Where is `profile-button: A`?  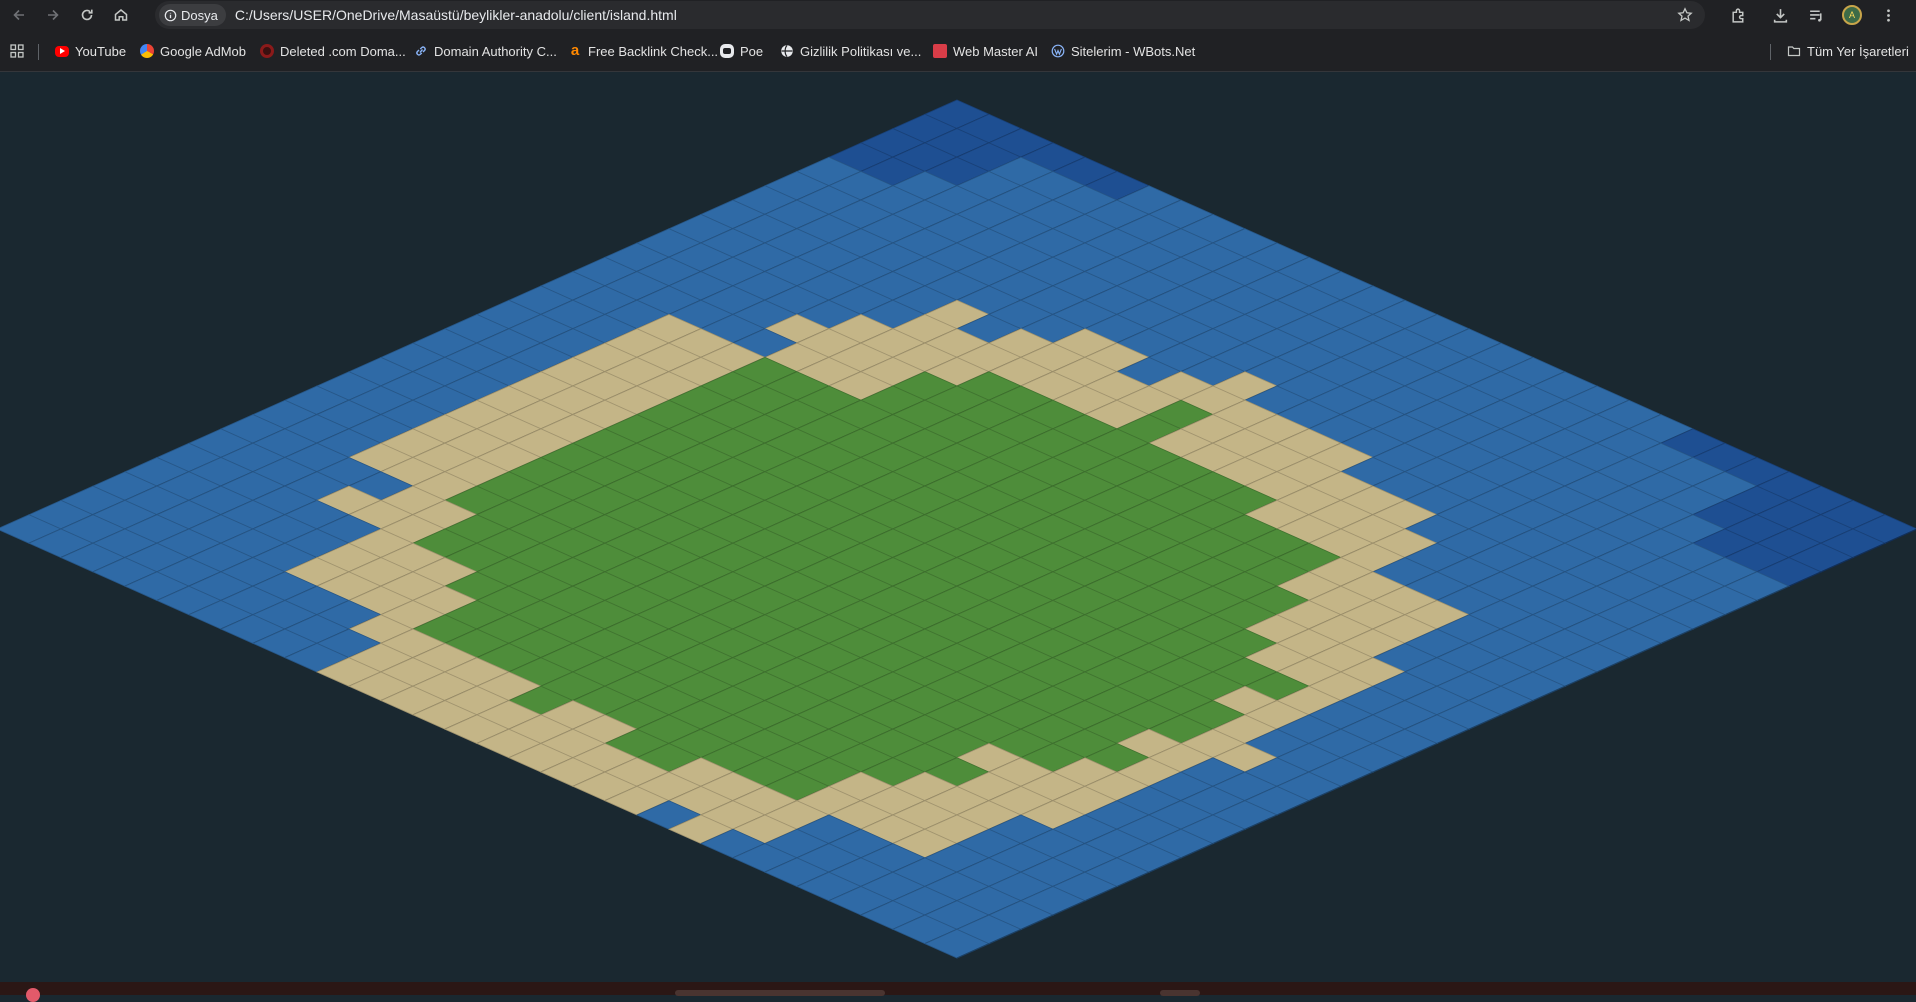 profile-button: A is located at coordinates (1852, 15).